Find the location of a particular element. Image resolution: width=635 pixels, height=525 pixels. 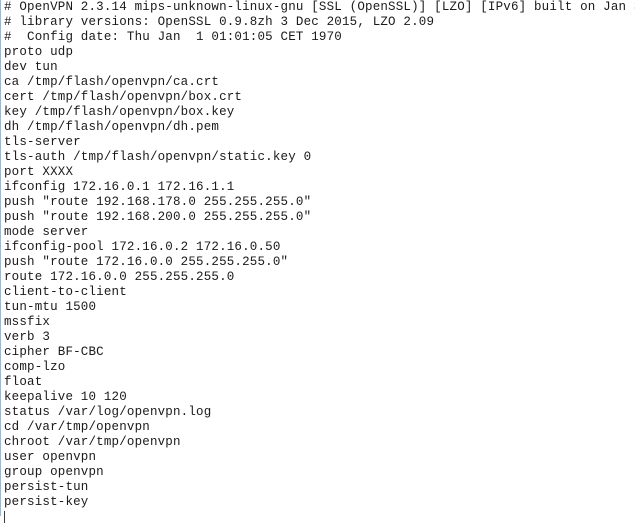

config-directive-line: comp-lzo is located at coordinates (35, 367).